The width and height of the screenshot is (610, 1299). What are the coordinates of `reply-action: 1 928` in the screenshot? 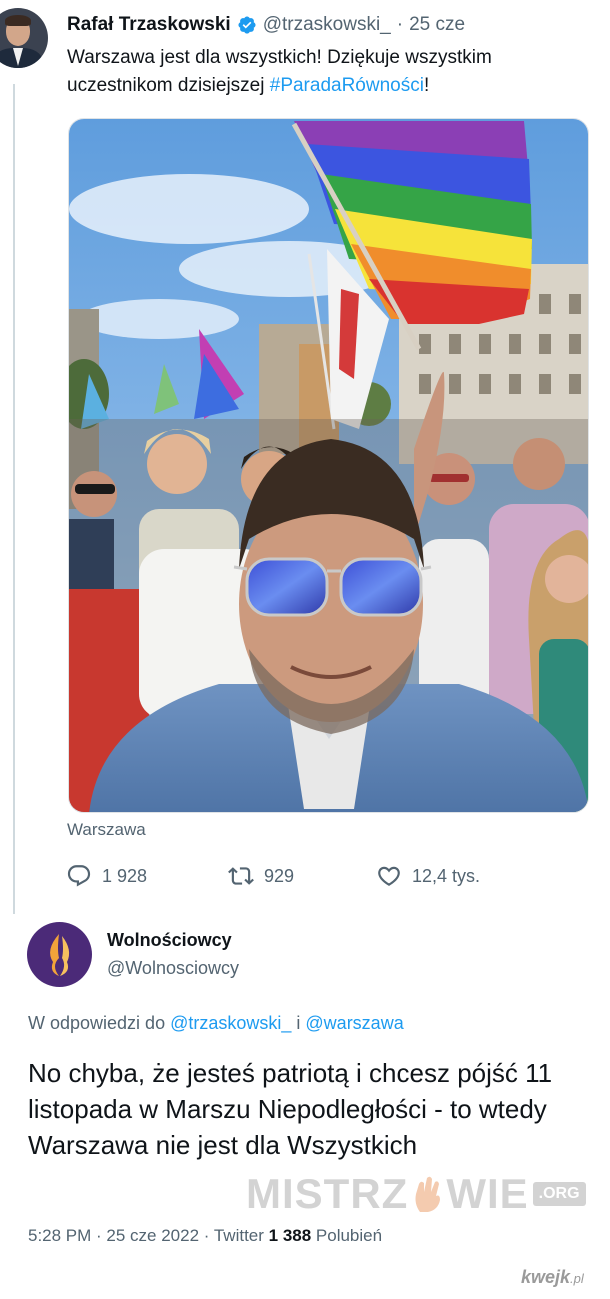 It's located at (106, 876).